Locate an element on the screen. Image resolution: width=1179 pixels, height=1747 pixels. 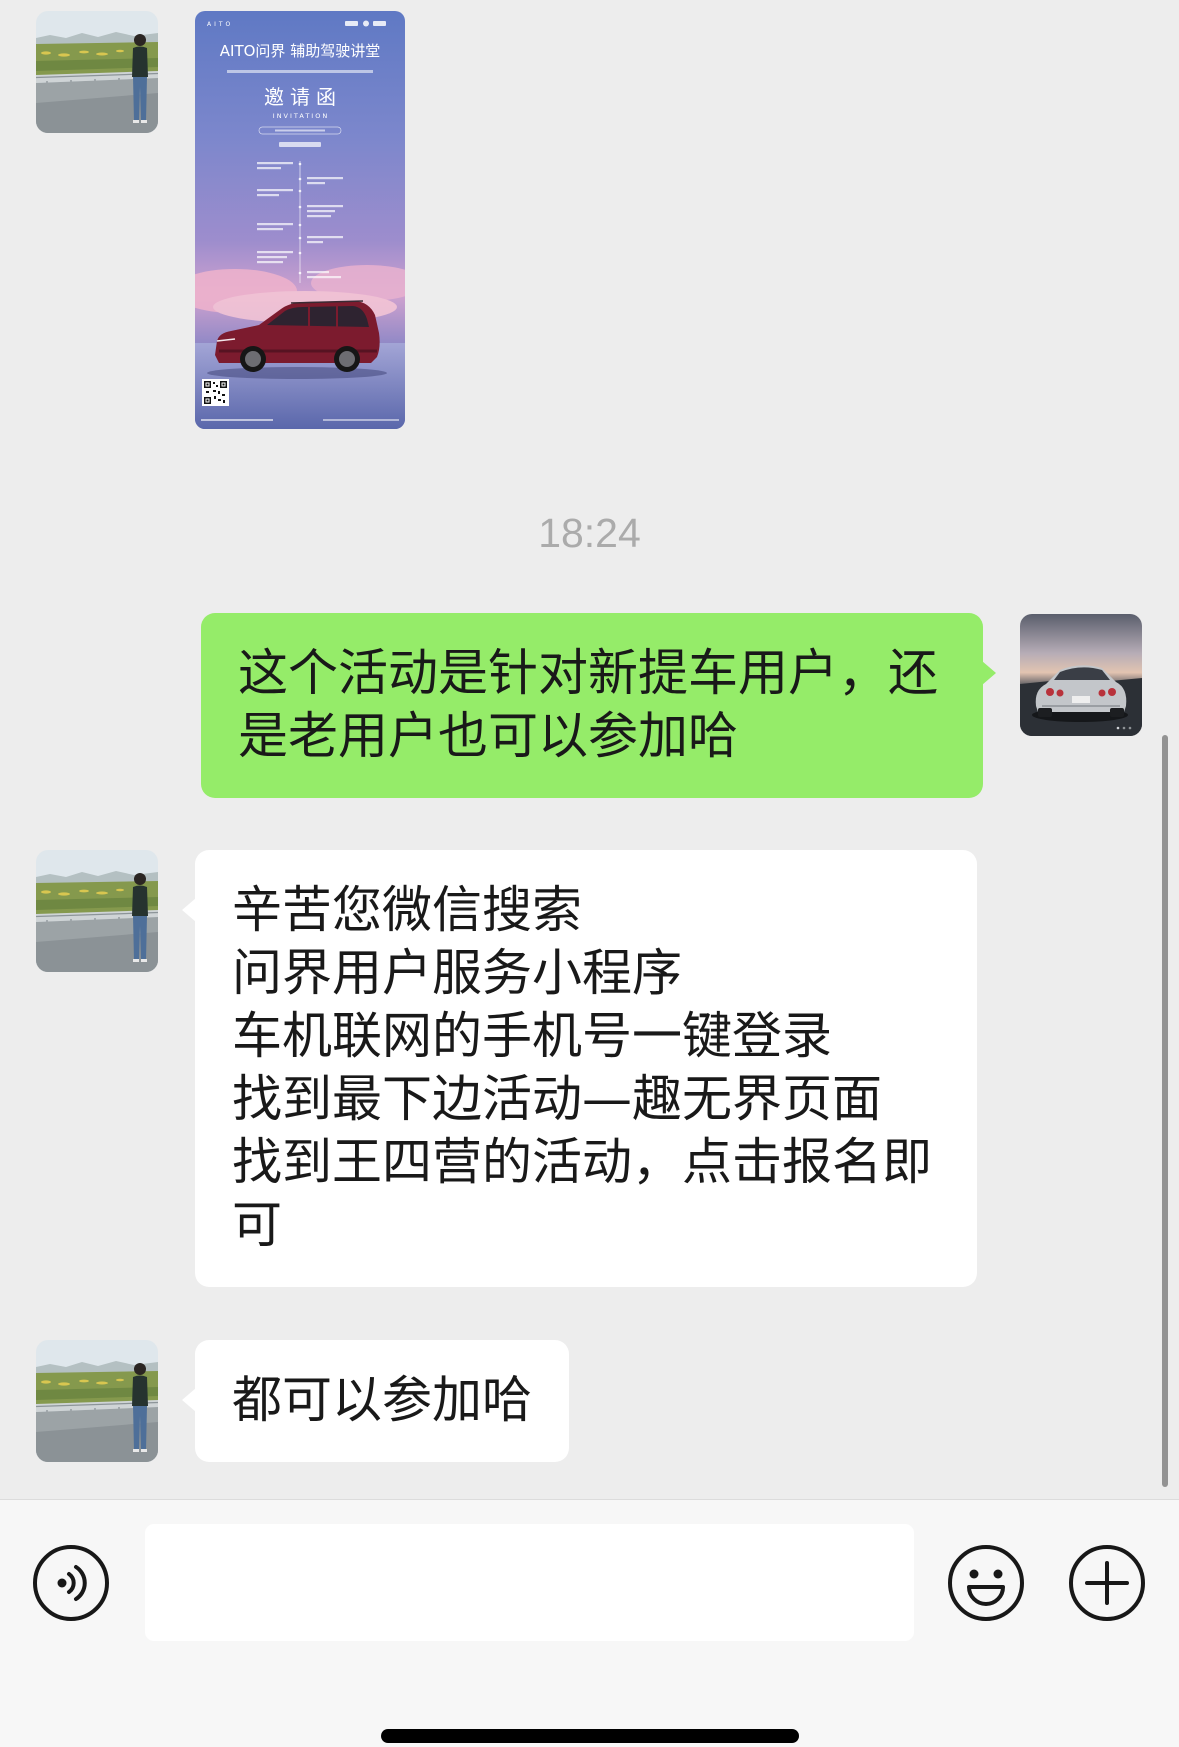
chat-input-bar is located at coordinates (589, 1623).